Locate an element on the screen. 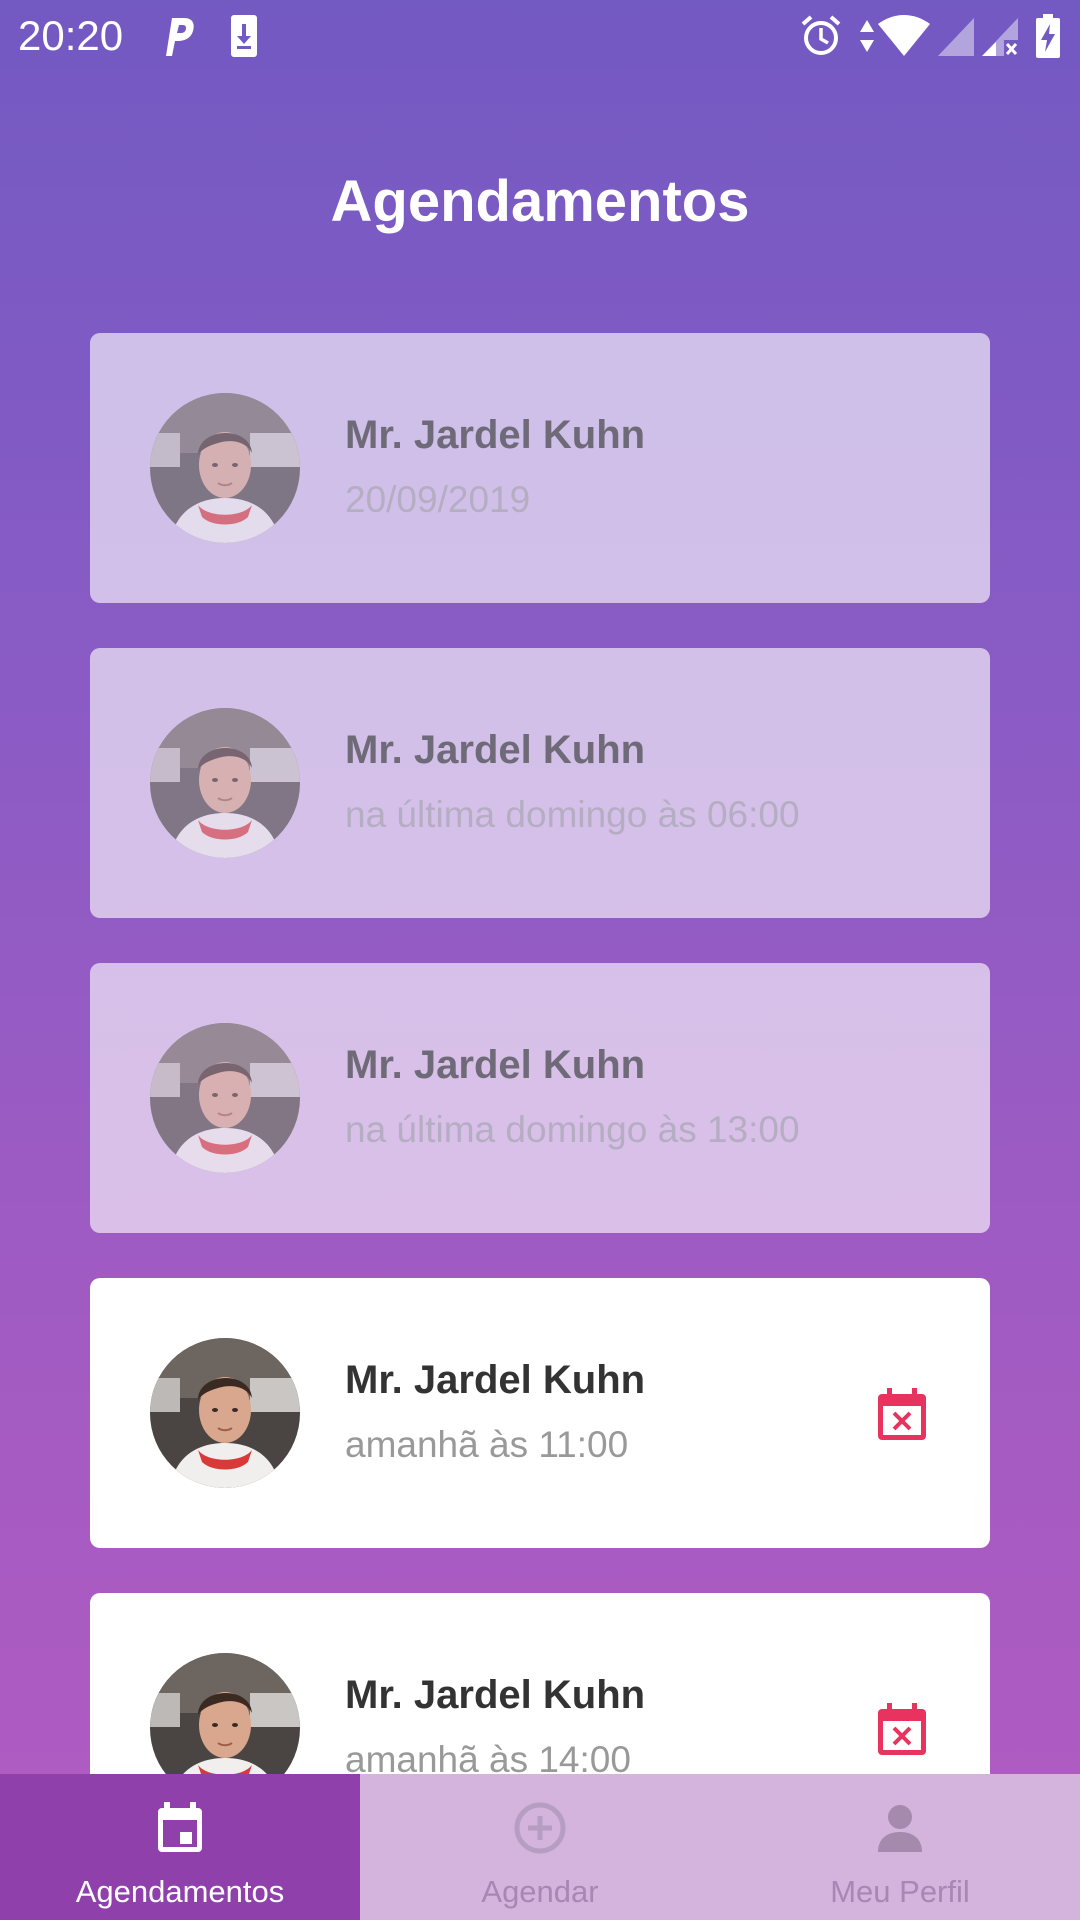  appointment-card: Mr. Jardel Kuhn amanhã às 11:00 is located at coordinates (540, 1413).